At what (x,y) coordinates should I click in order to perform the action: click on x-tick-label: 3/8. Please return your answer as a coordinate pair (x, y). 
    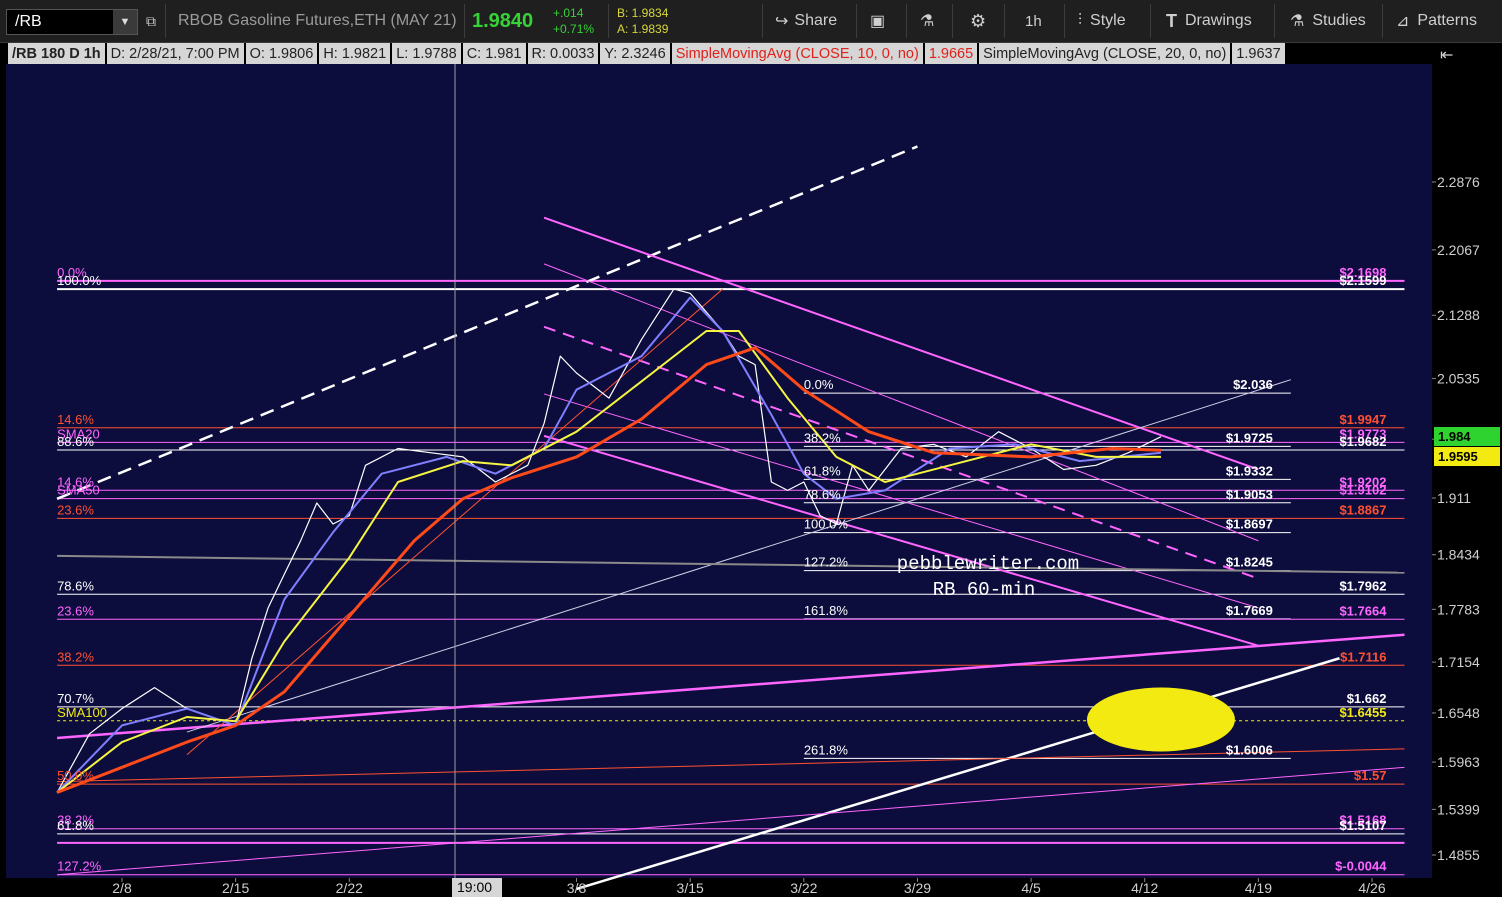
    Looking at the image, I should click on (577, 888).